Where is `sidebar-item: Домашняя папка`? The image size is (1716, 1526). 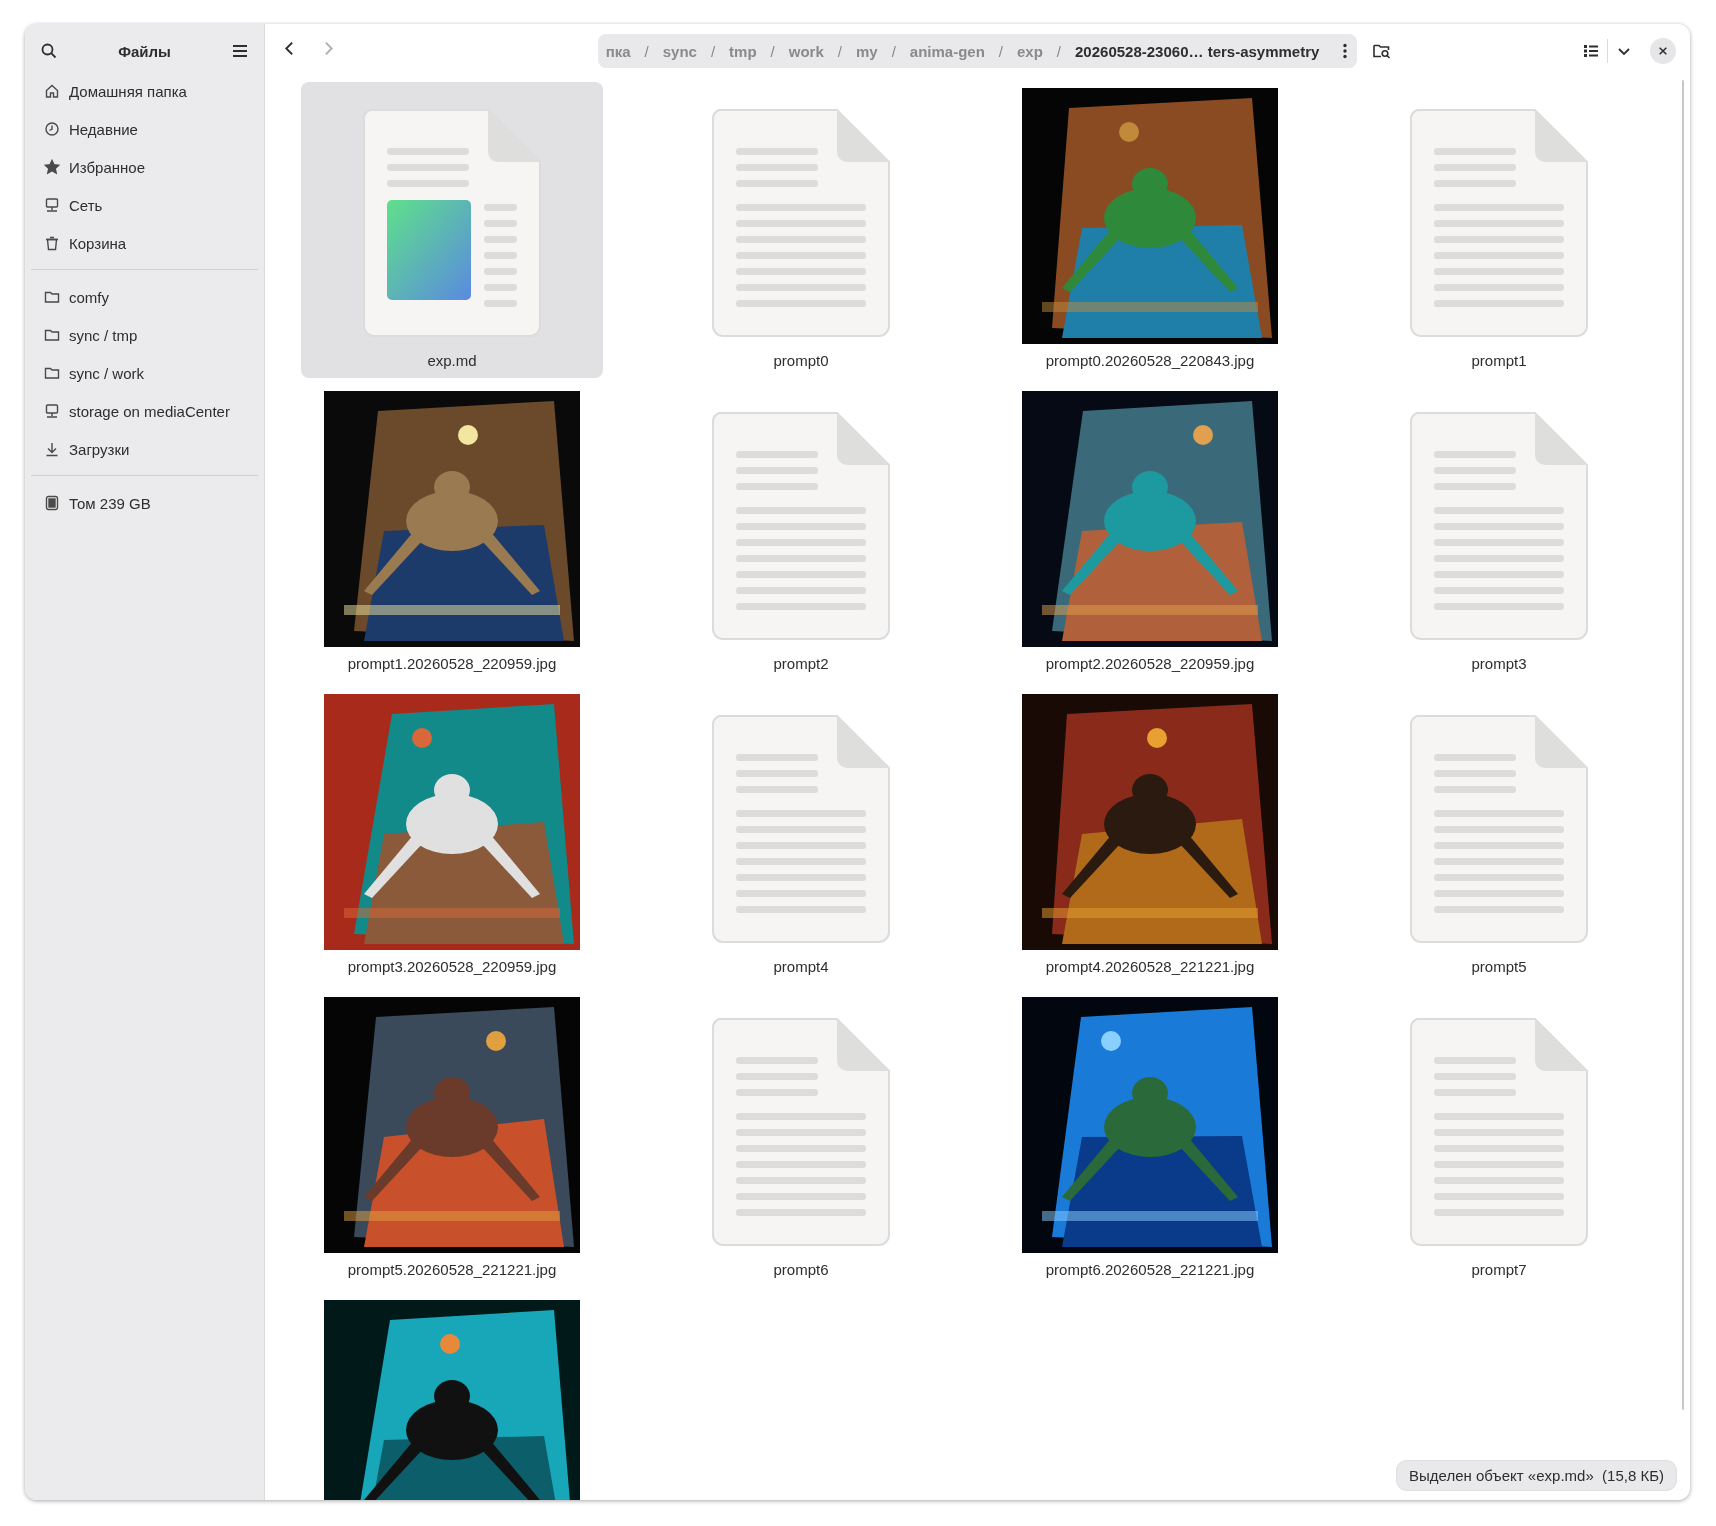 sidebar-item: Домашняя папка is located at coordinates (144, 91).